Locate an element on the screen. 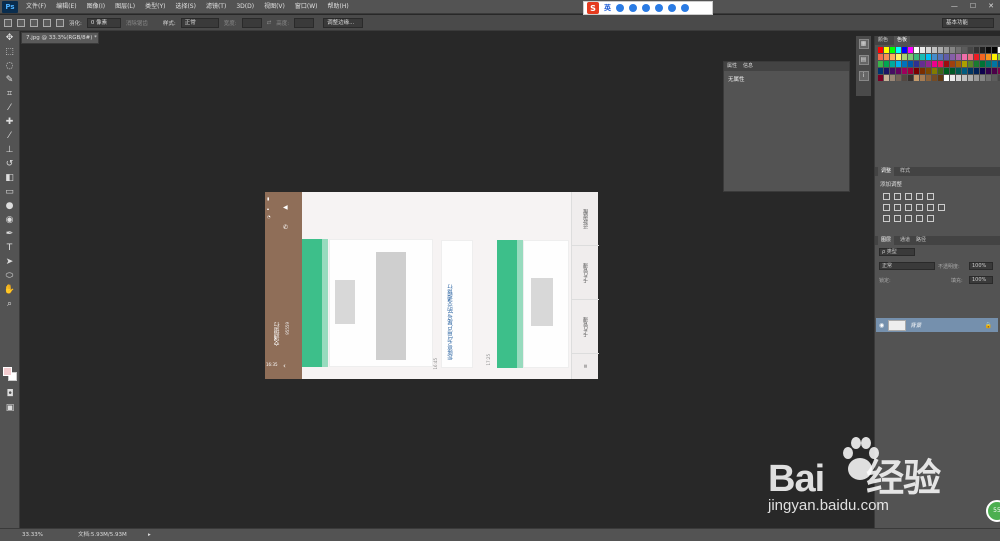 The height and width of the screenshot is (541, 1000). tab-styles: 样式 is located at coordinates (905, 171).